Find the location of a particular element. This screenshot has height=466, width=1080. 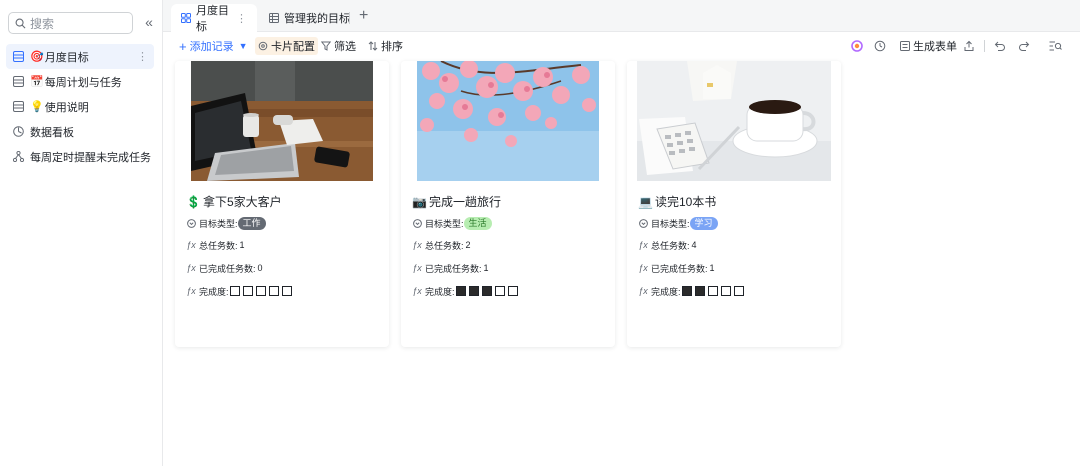

filter-button: 筛选 is located at coordinates (338, 46).